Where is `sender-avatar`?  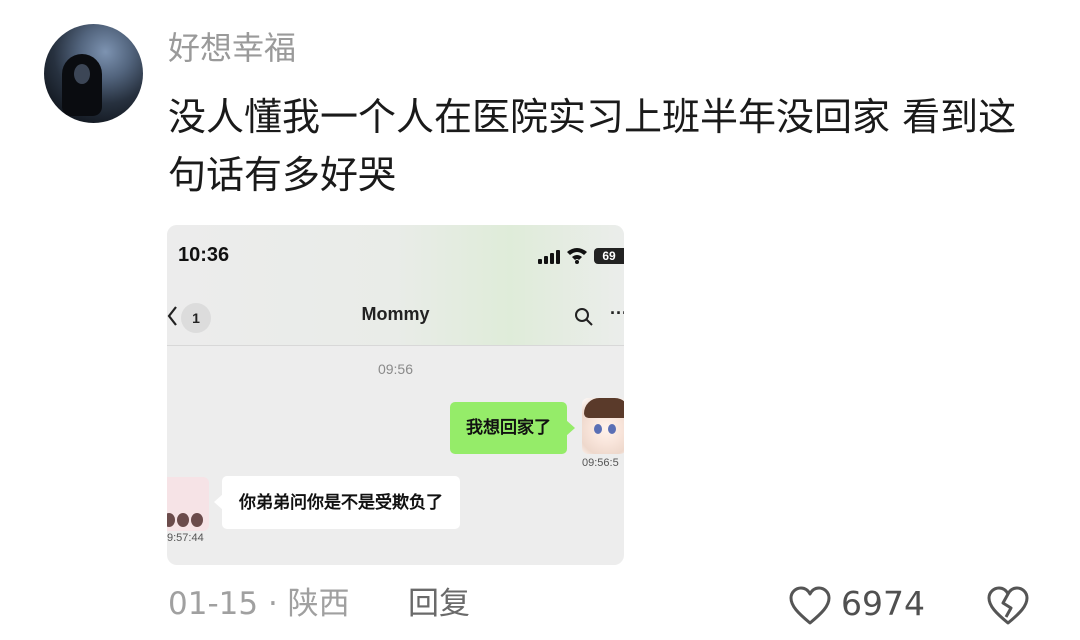 sender-avatar is located at coordinates (603, 426).